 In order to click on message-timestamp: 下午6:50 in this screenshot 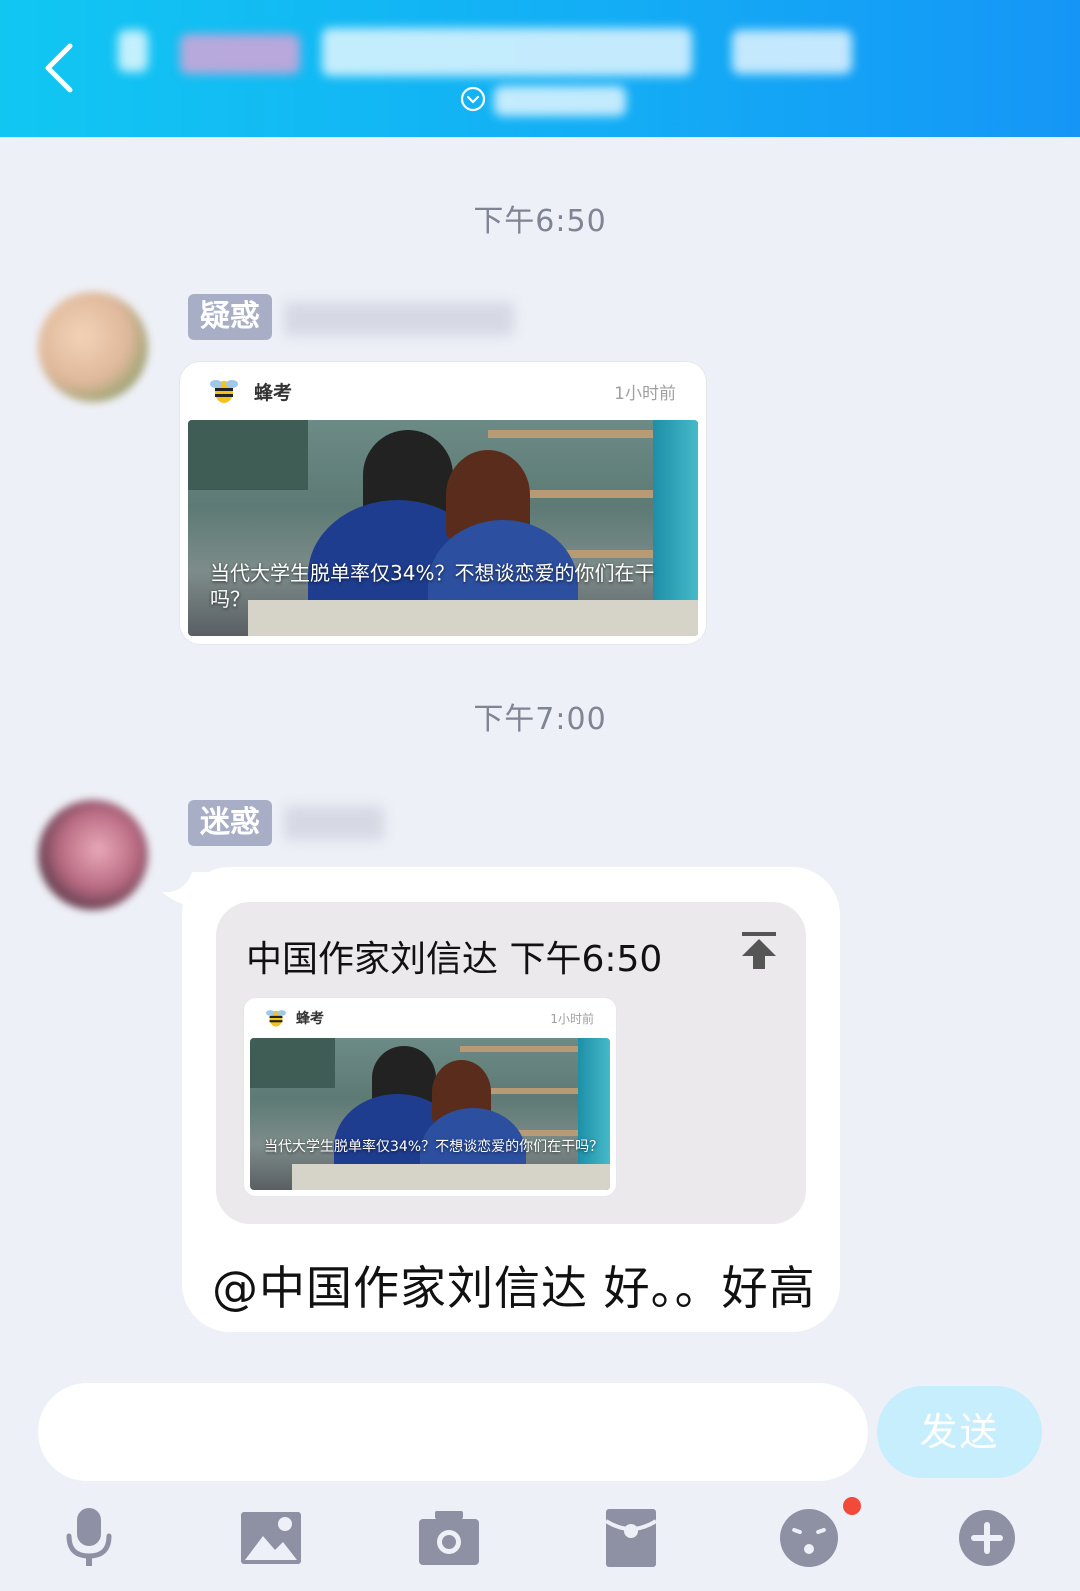, I will do `click(540, 221)`.